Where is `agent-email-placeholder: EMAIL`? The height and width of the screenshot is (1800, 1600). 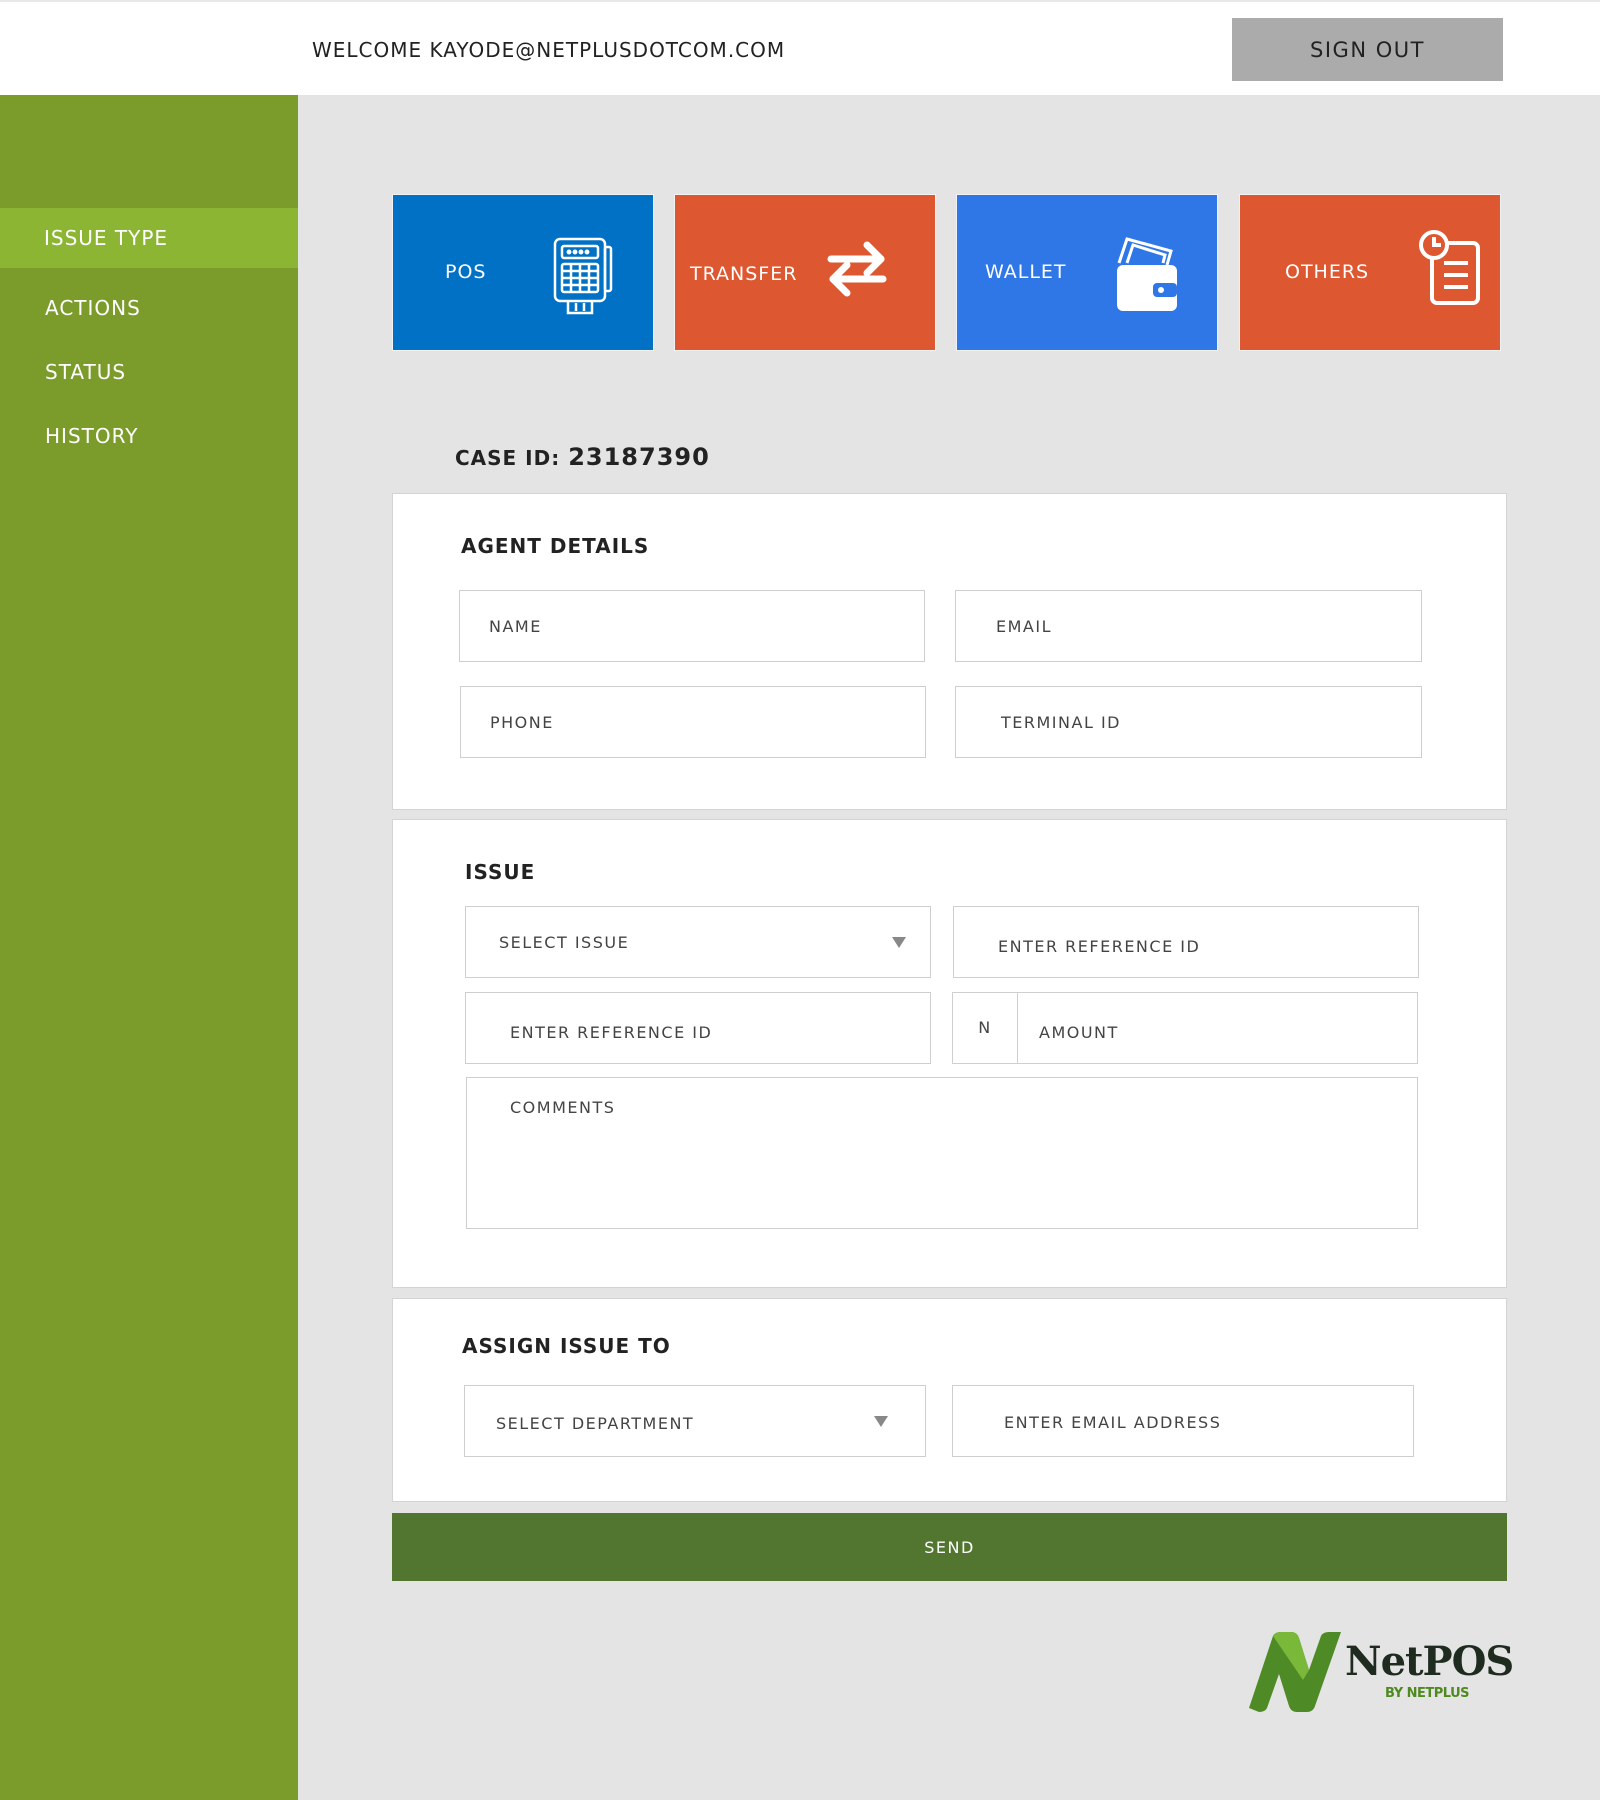 agent-email-placeholder: EMAIL is located at coordinates (1024, 626).